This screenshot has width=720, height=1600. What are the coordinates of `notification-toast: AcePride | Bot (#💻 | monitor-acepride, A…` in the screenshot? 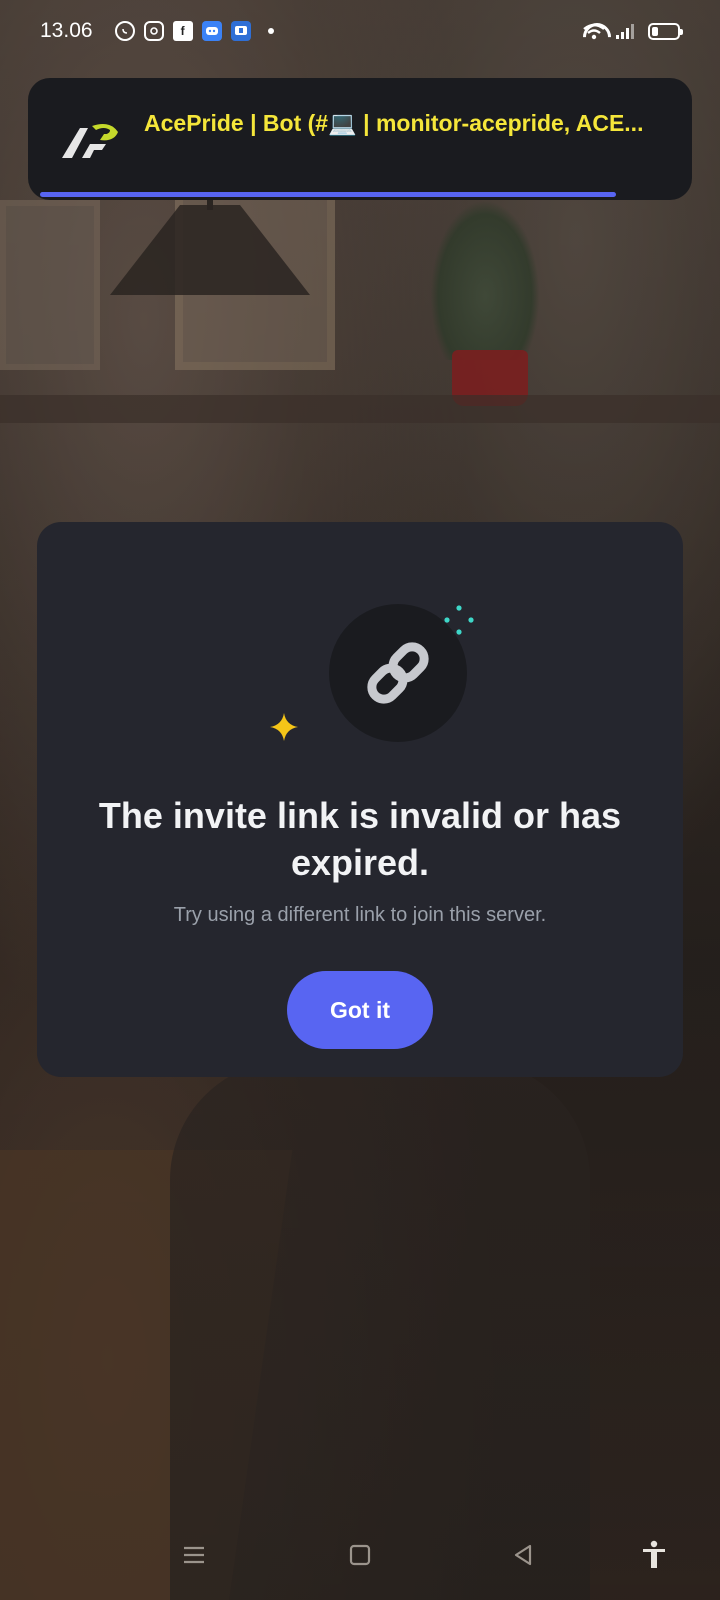 It's located at (360, 139).